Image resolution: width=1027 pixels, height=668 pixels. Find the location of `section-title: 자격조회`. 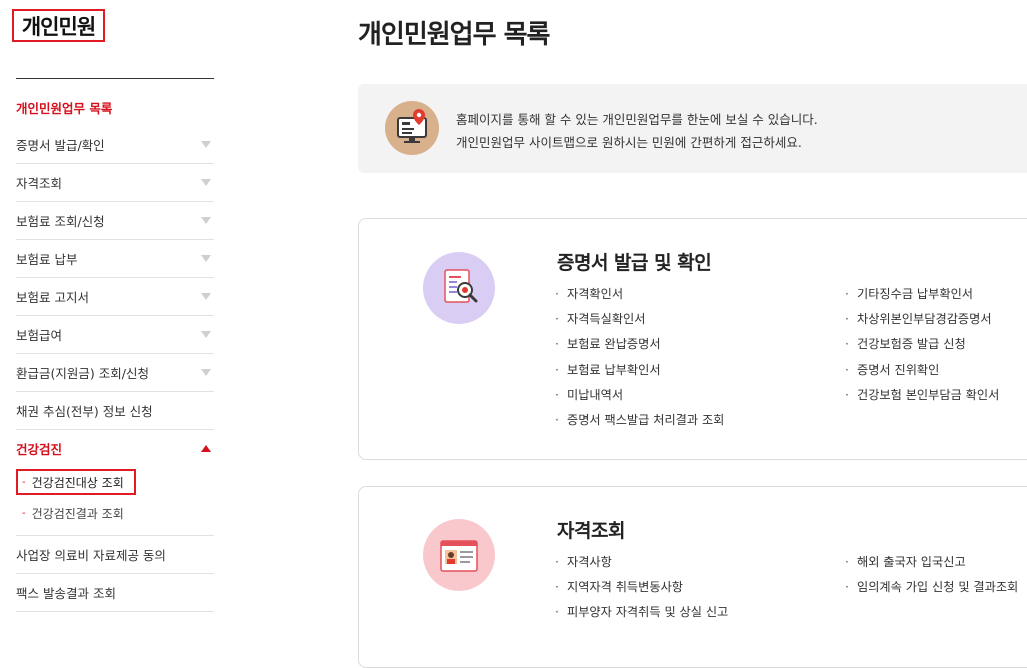

section-title: 자격조회 is located at coordinates (591, 531).